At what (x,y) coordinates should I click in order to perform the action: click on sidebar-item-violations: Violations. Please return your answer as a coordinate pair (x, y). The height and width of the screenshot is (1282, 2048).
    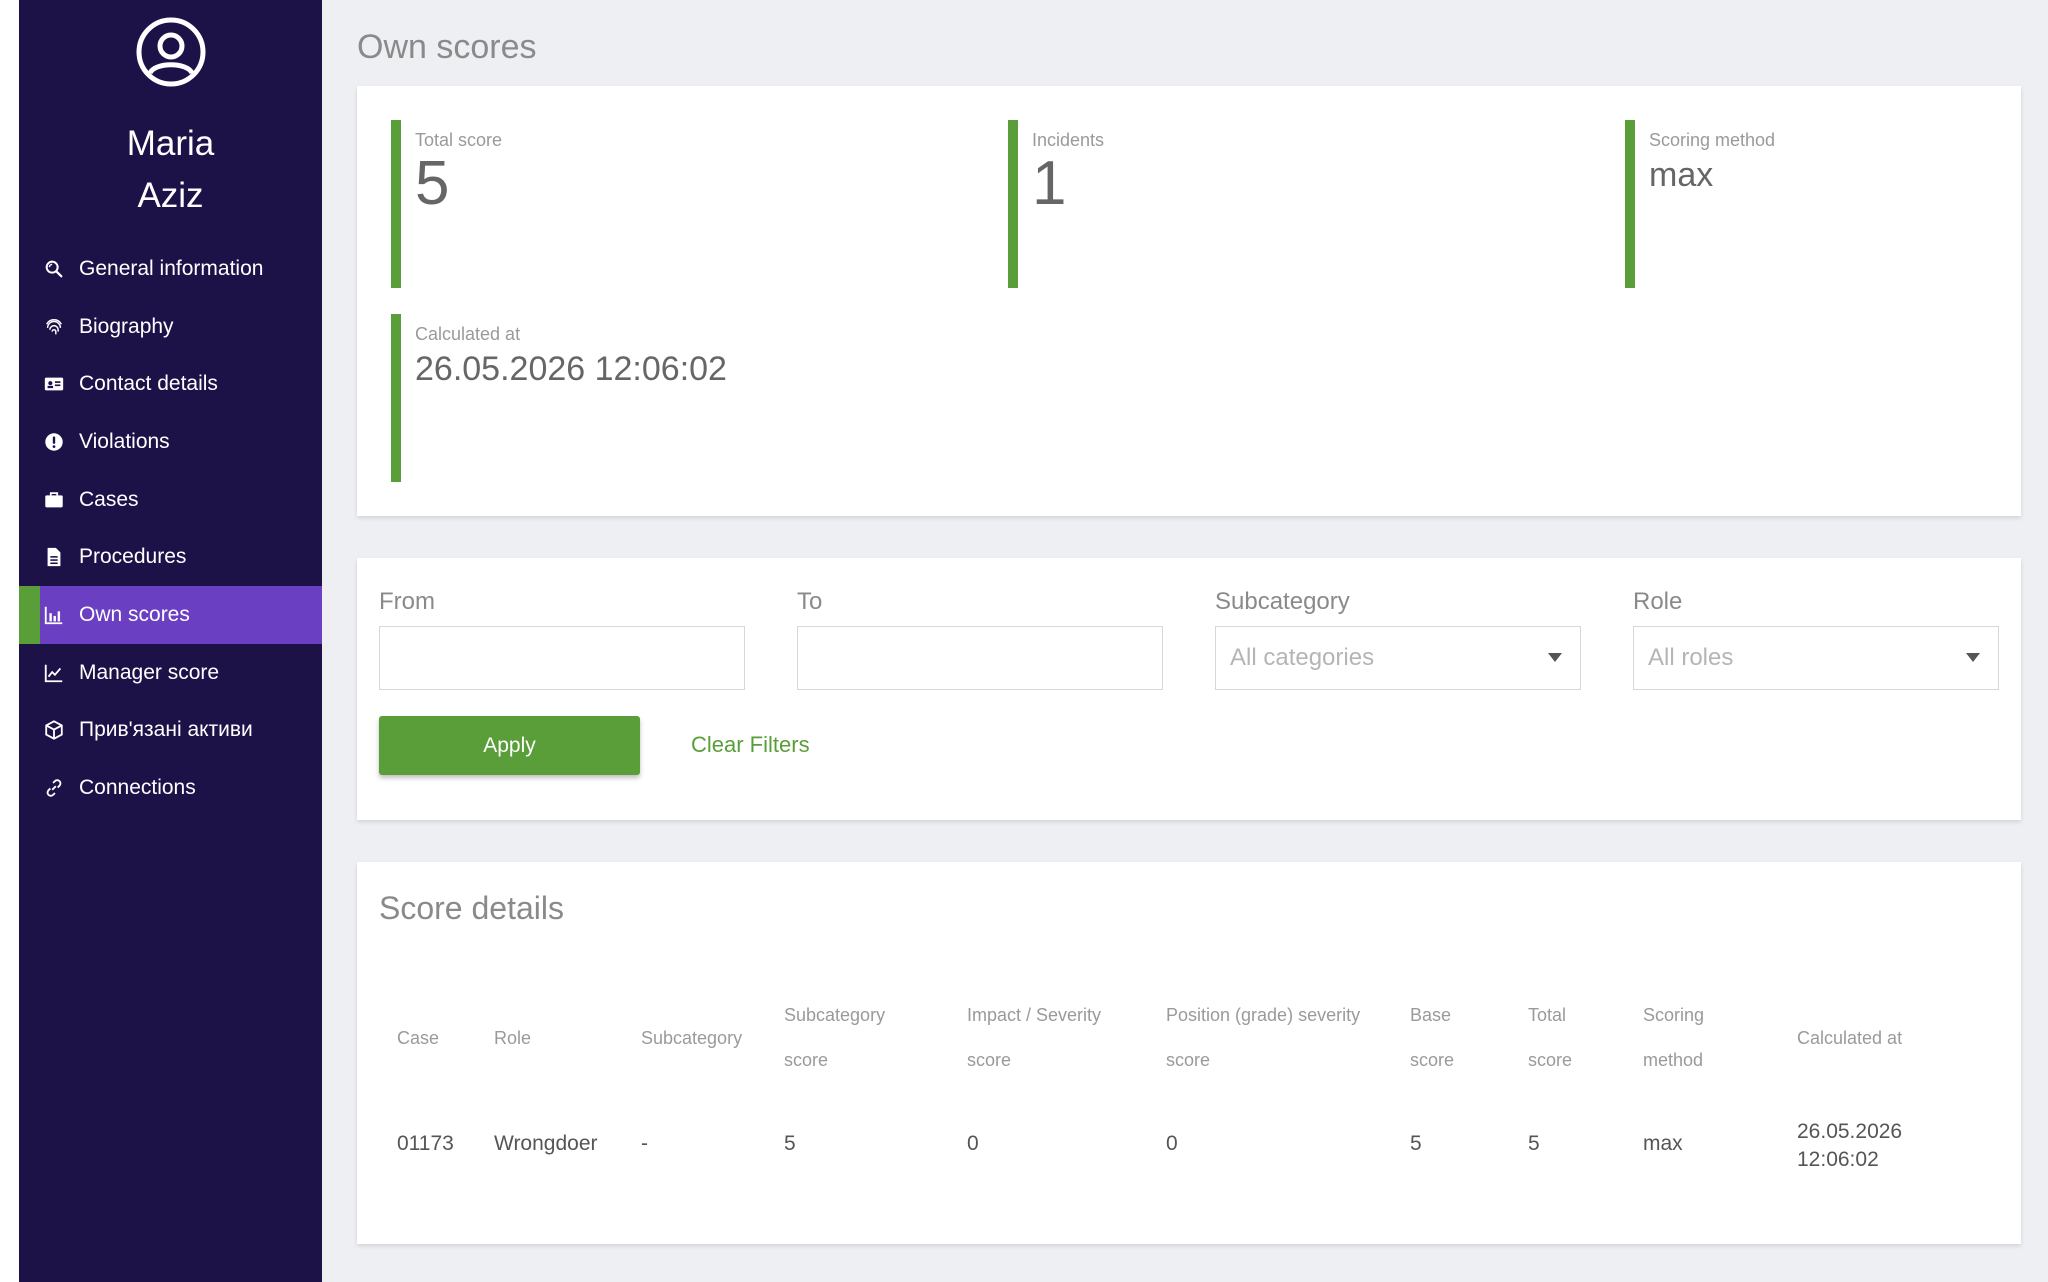
    Looking at the image, I should click on (170, 442).